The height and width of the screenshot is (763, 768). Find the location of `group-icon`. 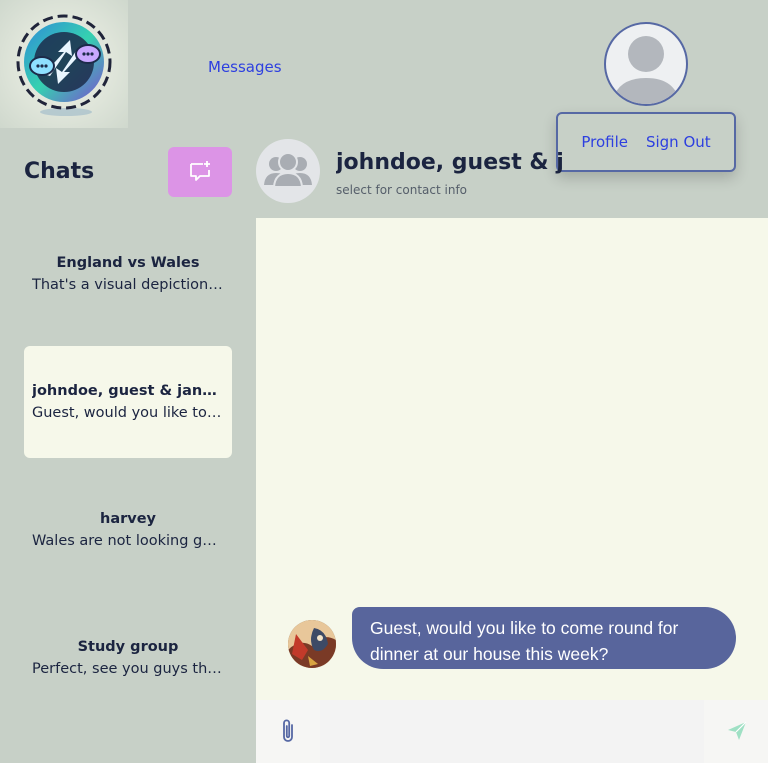

group-icon is located at coordinates (288, 170).